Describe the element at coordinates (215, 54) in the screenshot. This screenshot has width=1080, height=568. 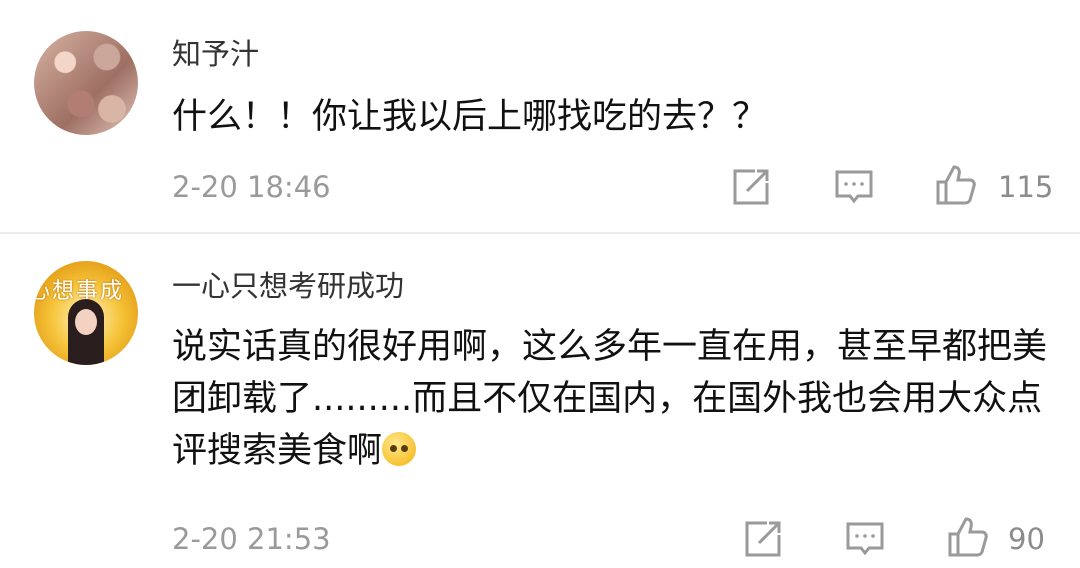
I see `comment-username: 知予汁` at that location.